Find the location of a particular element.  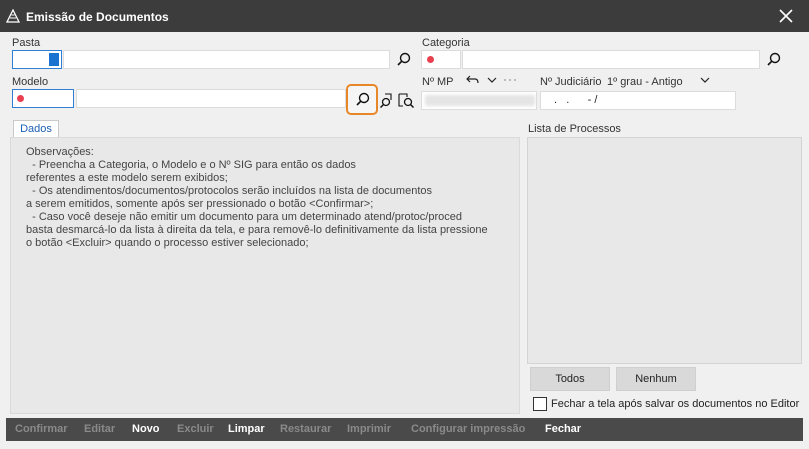

title-bar: Emissão de Documentos is located at coordinates (404, 16).